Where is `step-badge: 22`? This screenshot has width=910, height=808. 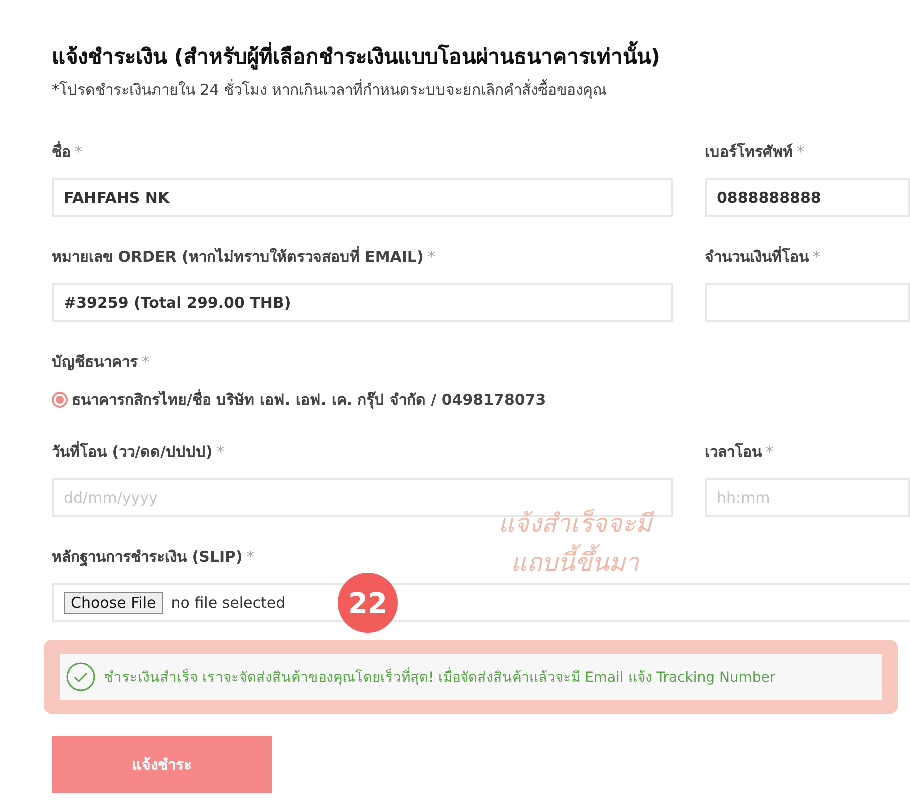 step-badge: 22 is located at coordinates (368, 603).